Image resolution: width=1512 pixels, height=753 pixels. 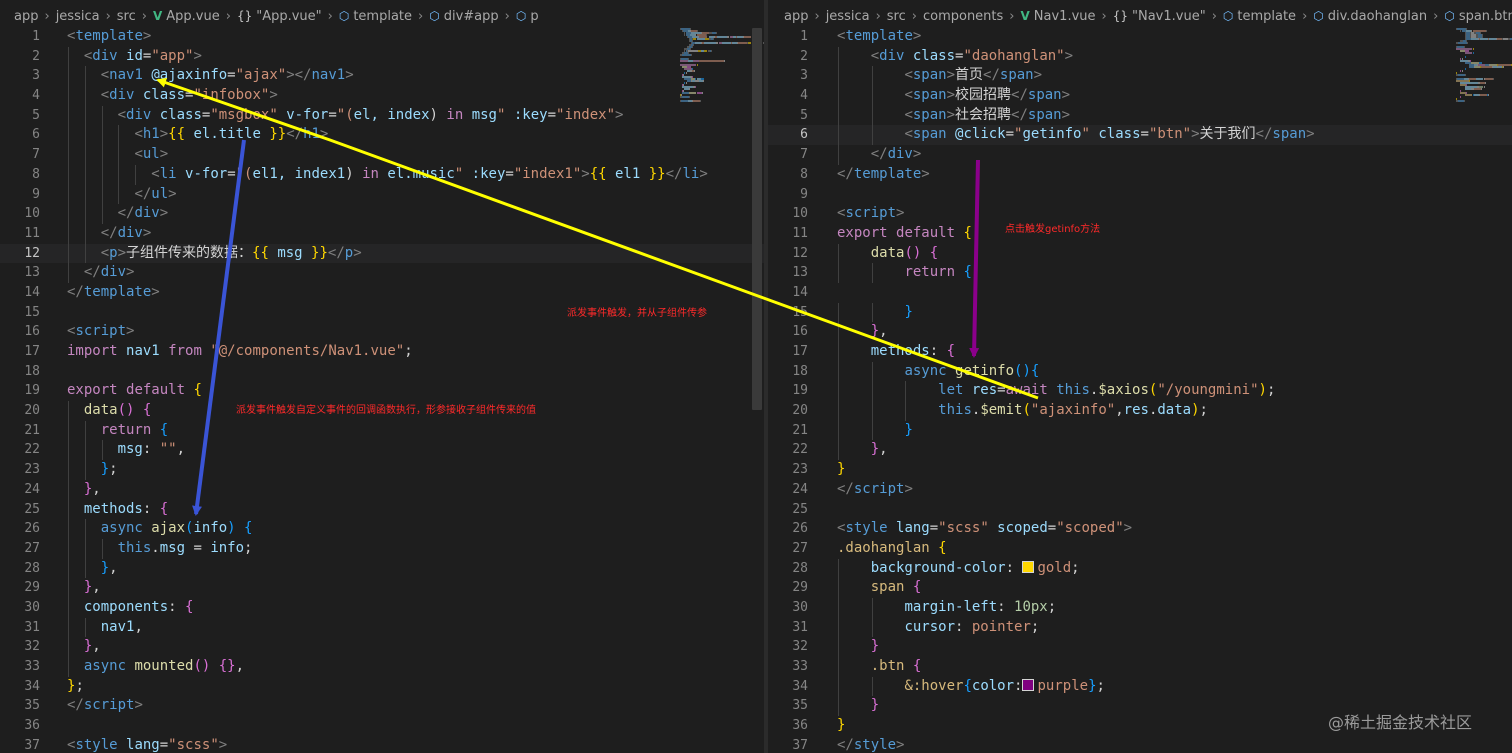 I want to click on breadcrumb-item: {} "Nav1.vue", so click(x=1159, y=16).